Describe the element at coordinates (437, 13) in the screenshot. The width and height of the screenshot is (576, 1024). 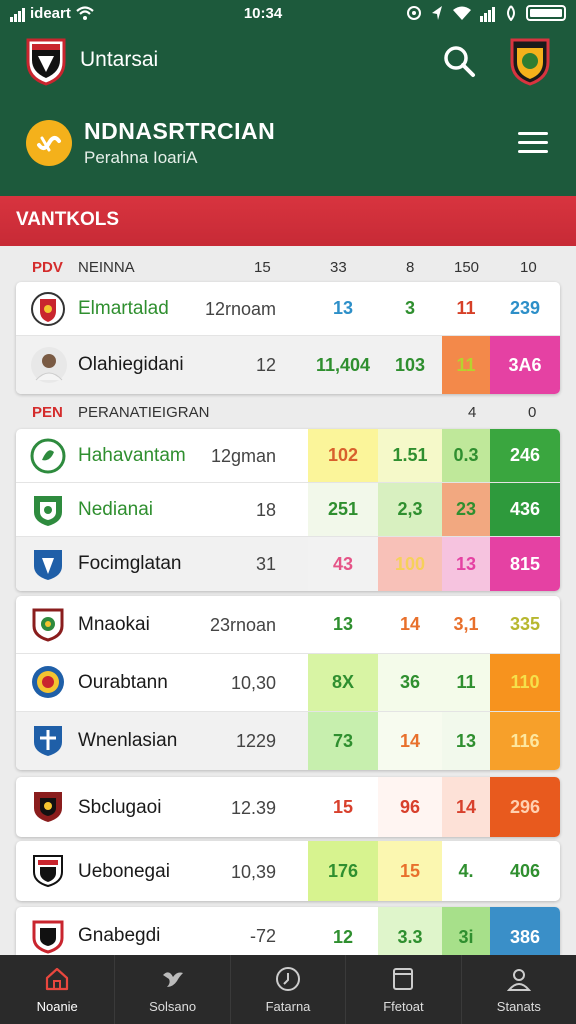
I see `location-icon` at that location.